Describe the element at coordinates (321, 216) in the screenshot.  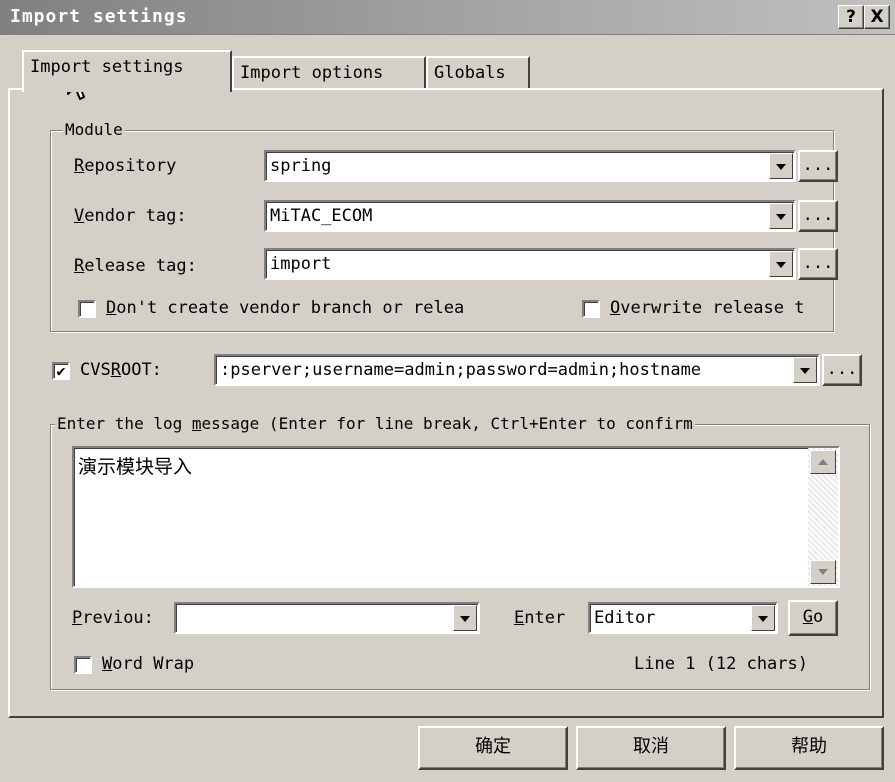
I see `vendor-tag-value: MiTAC_ECOM` at that location.